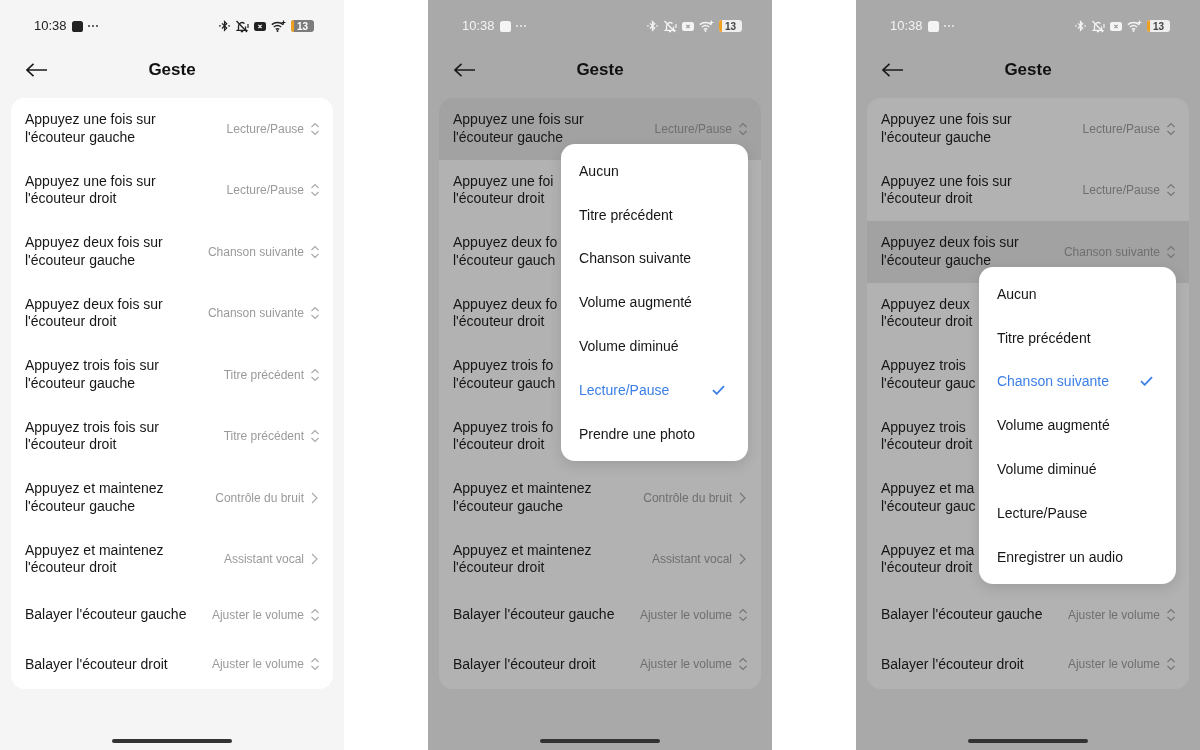  What do you see at coordinates (92, 436) in the screenshot?
I see `setting-label: Appuyez trois fois sur l'écouteur droit` at bounding box center [92, 436].